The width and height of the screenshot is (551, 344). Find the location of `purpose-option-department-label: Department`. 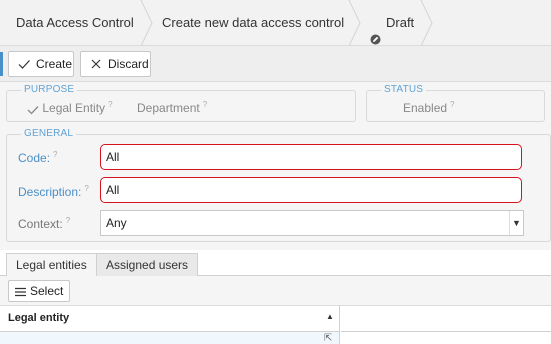

purpose-option-department-label: Department is located at coordinates (168, 108).